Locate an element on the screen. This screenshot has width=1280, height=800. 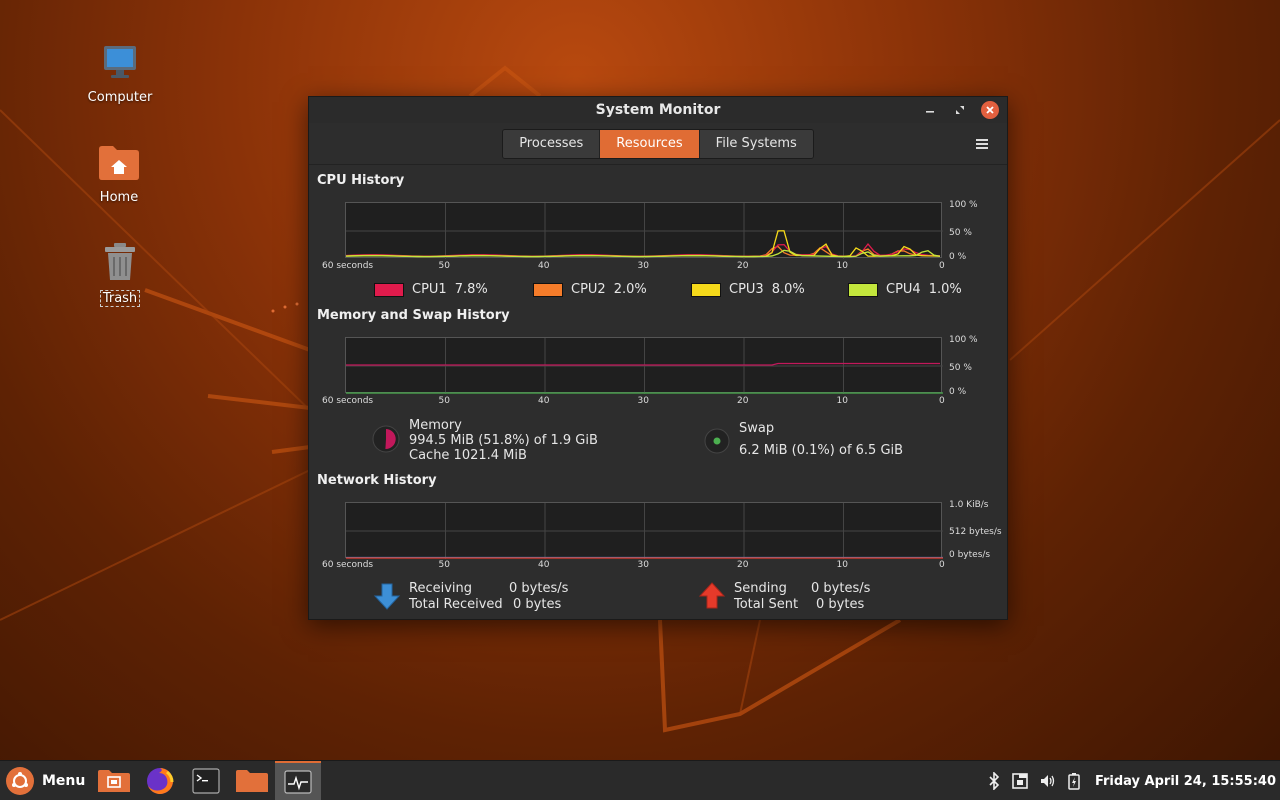
menu-button: Menu is located at coordinates (45, 780).